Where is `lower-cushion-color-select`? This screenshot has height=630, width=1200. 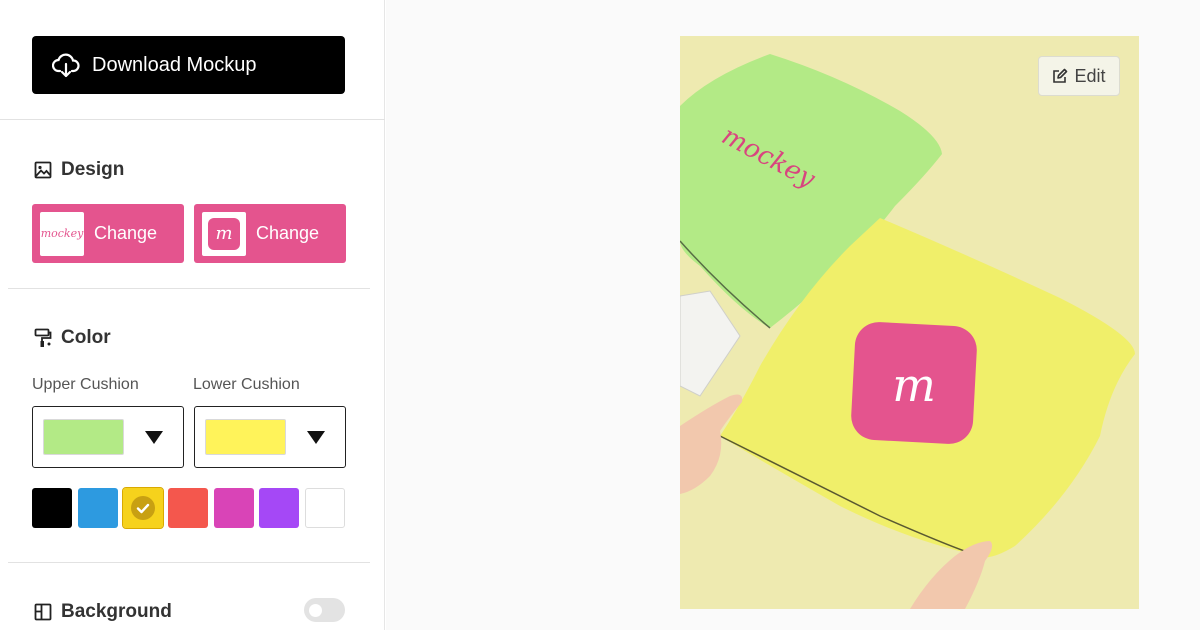
lower-cushion-color-select is located at coordinates (270, 437).